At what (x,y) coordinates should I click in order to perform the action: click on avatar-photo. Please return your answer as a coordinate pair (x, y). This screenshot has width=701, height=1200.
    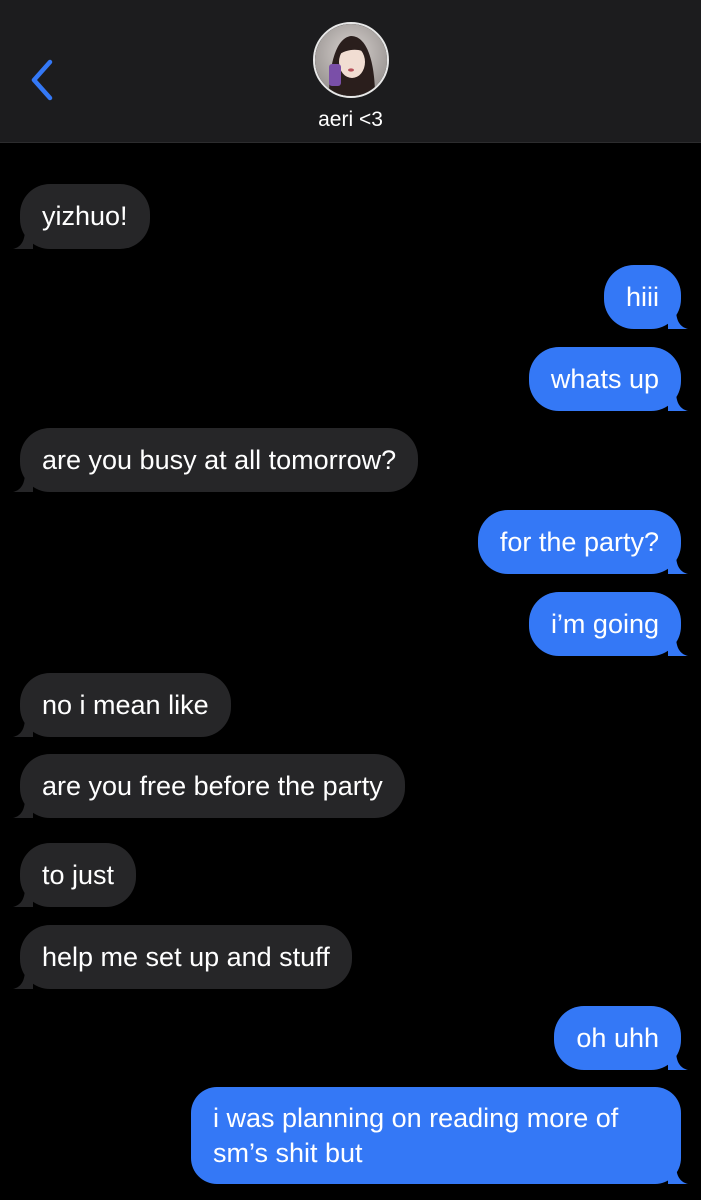
    Looking at the image, I should click on (351, 60).